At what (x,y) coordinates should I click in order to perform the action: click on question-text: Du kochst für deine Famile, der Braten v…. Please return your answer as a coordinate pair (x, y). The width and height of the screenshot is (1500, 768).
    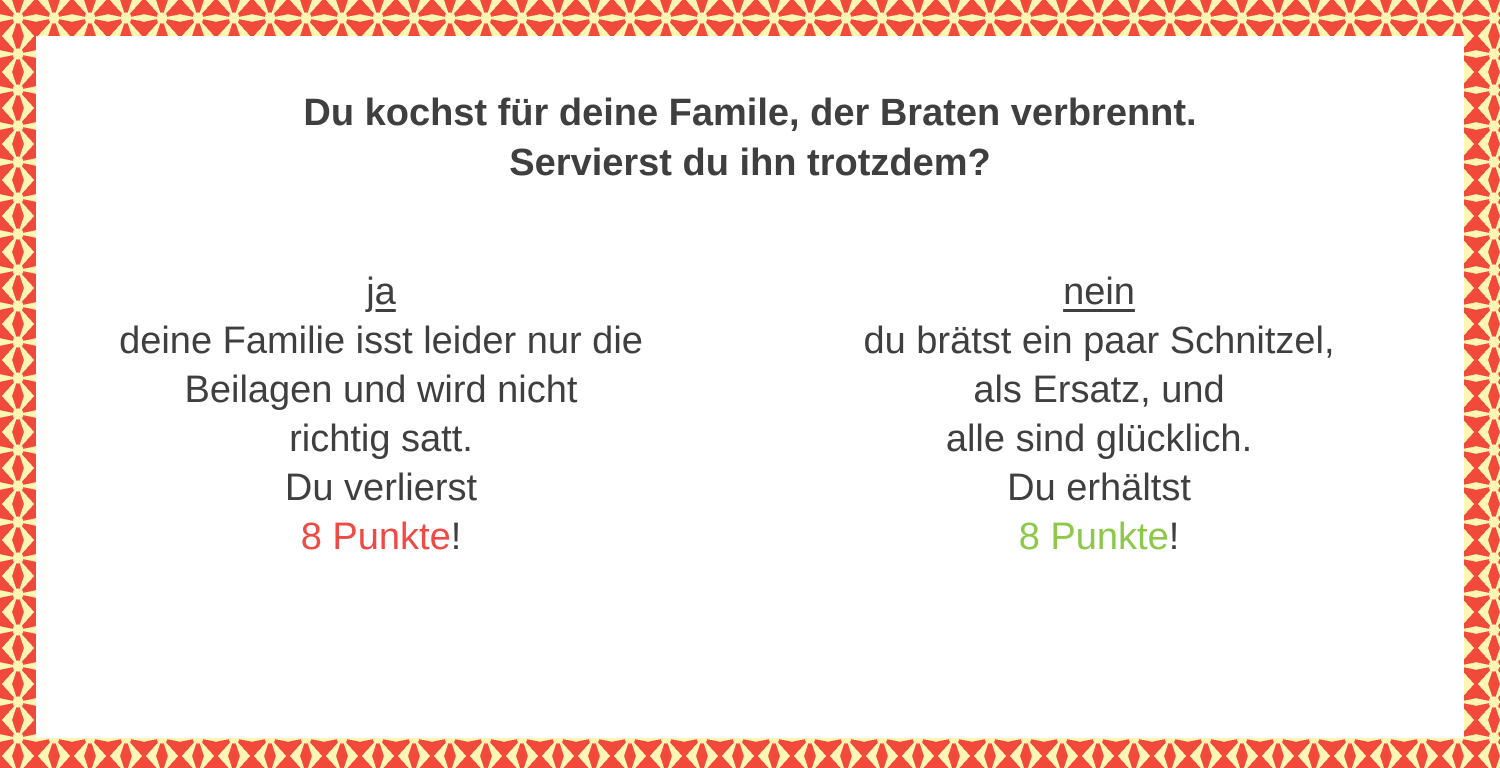
    Looking at the image, I should click on (750, 138).